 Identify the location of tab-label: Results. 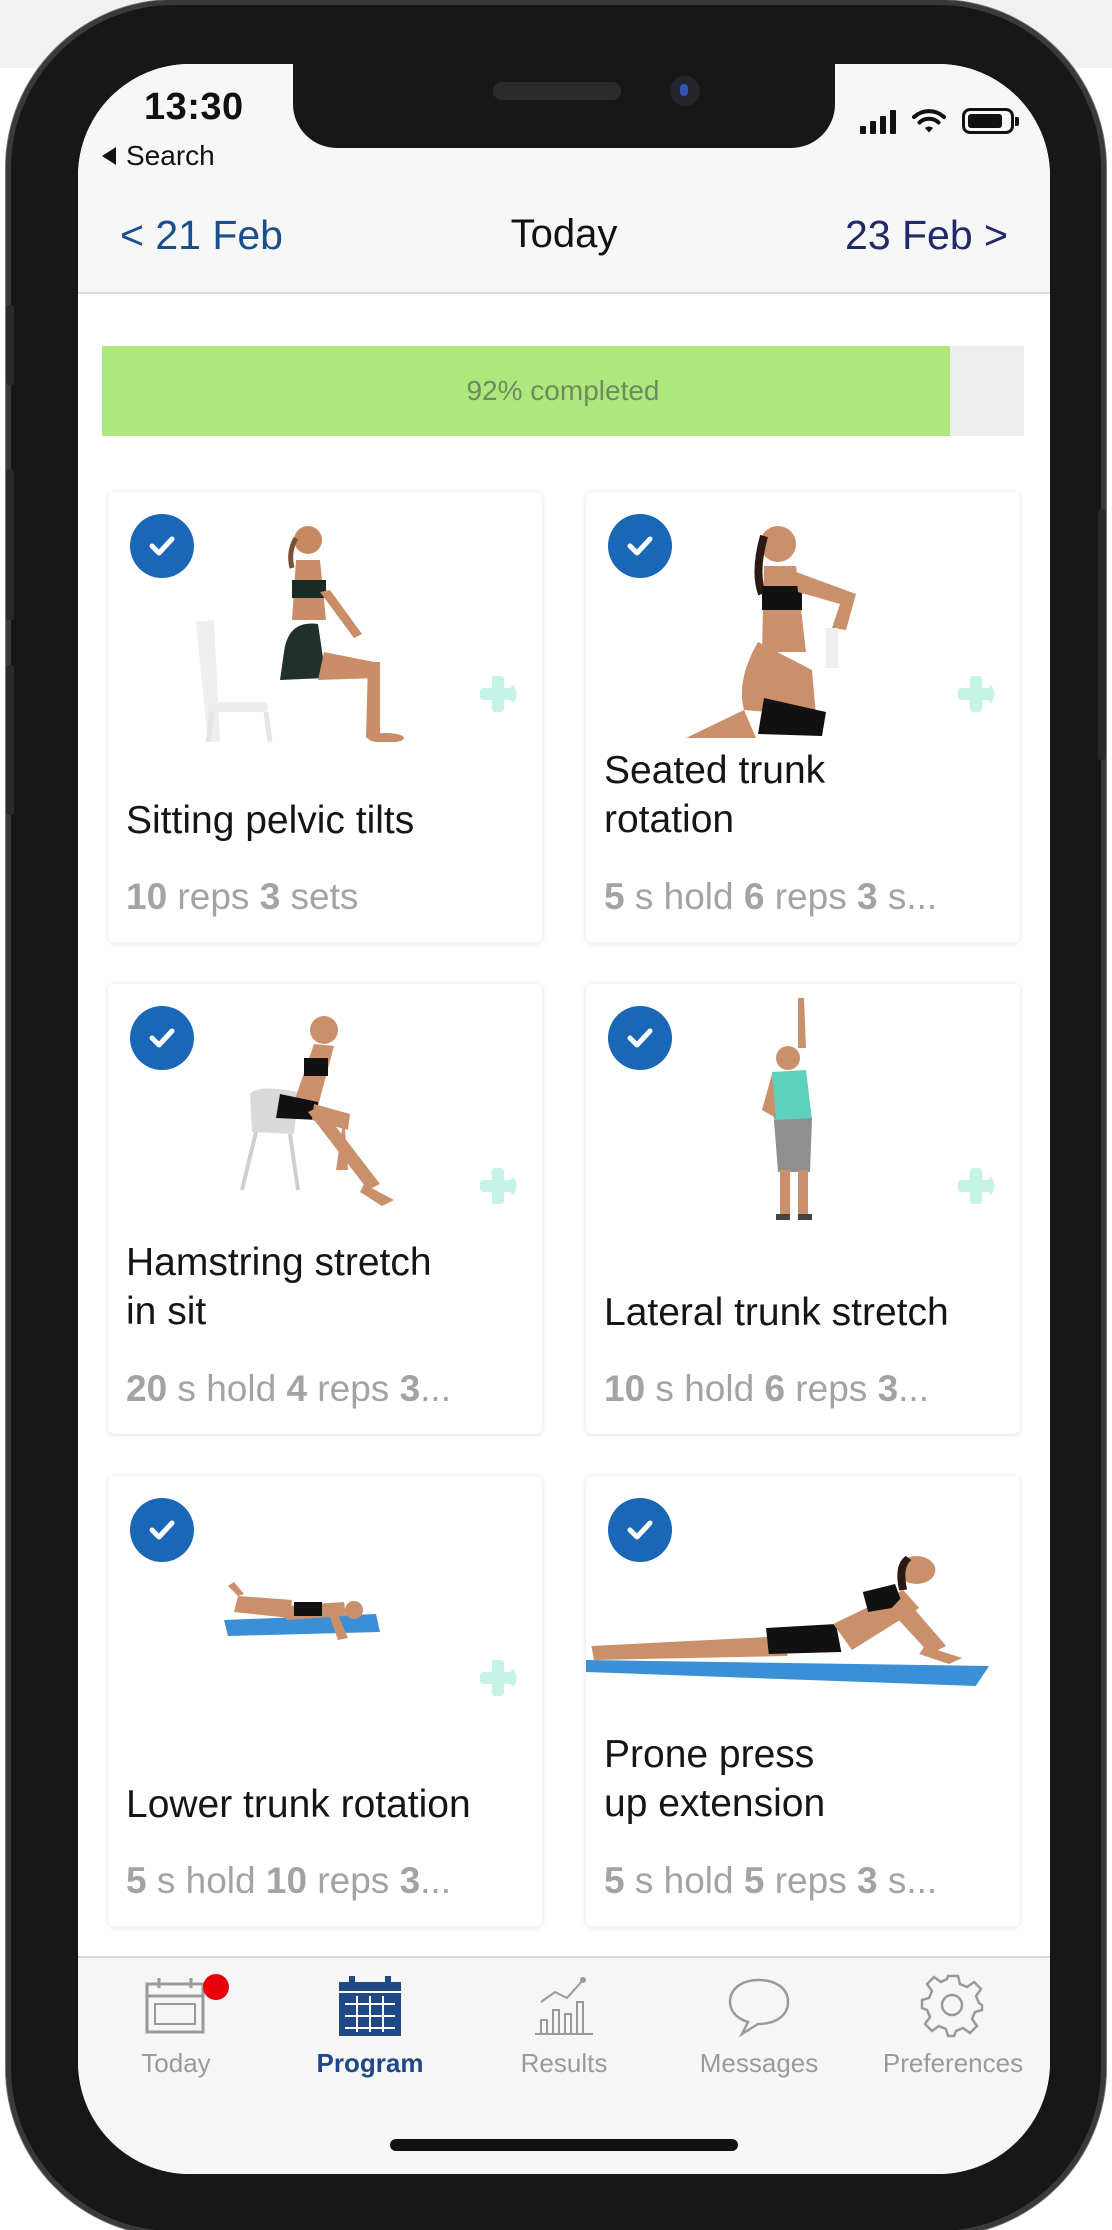
(564, 2063).